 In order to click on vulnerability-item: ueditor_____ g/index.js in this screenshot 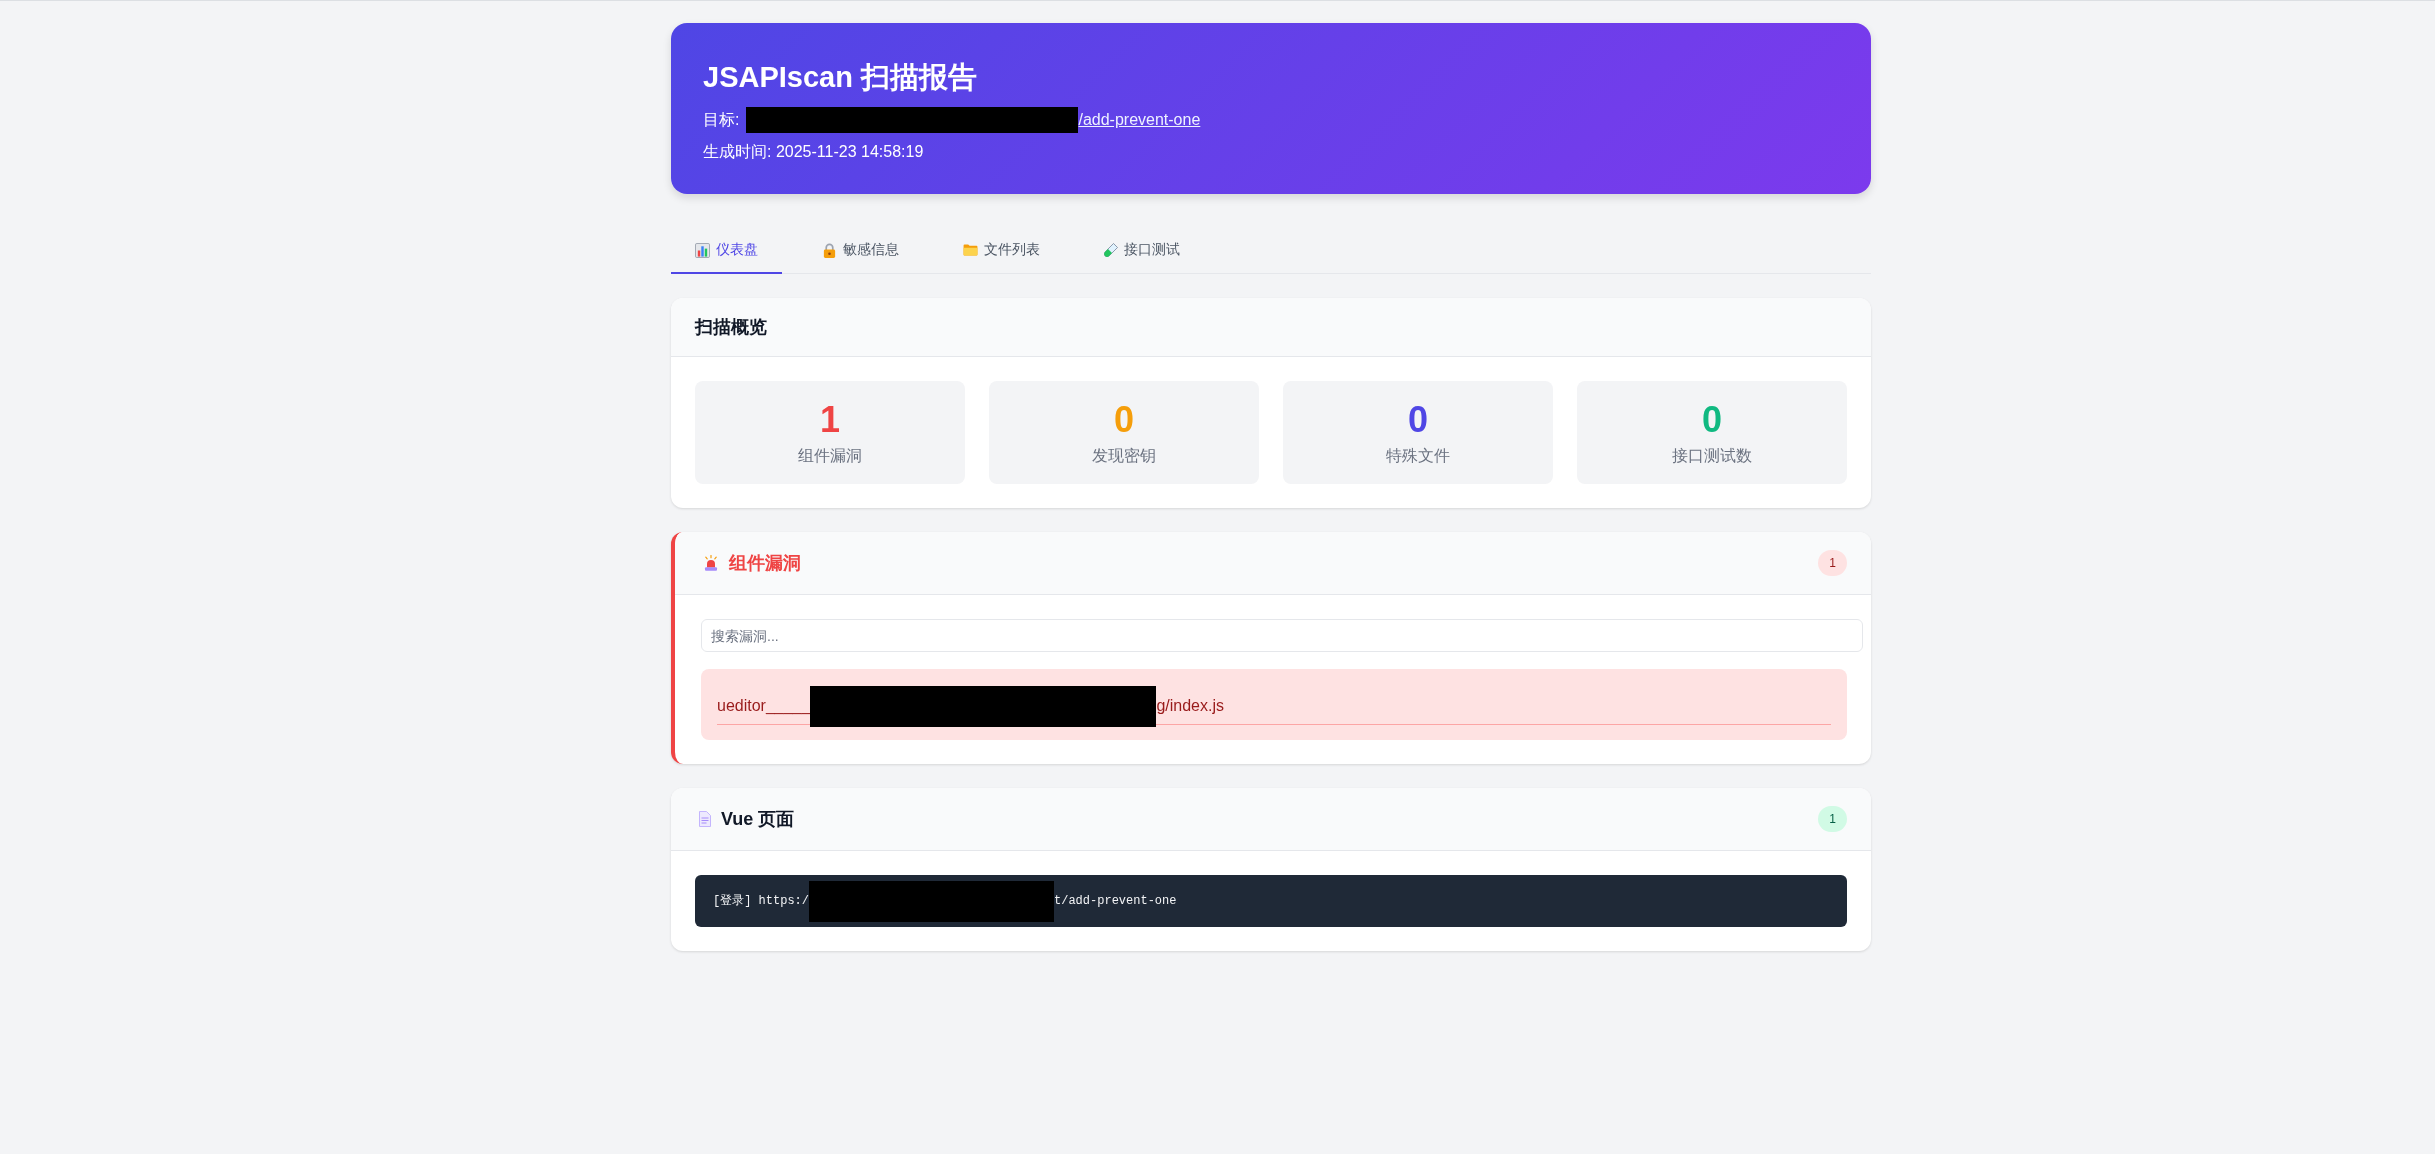, I will do `click(1274, 704)`.